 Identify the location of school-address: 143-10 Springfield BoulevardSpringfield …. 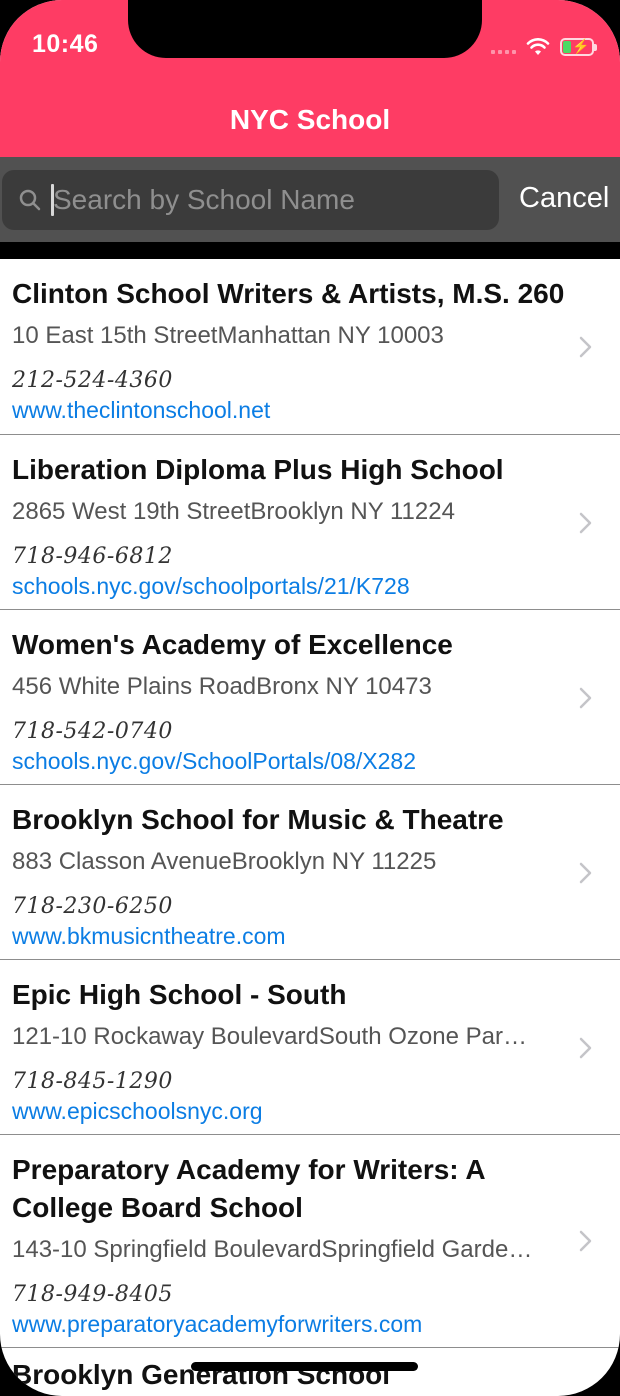
(272, 1249).